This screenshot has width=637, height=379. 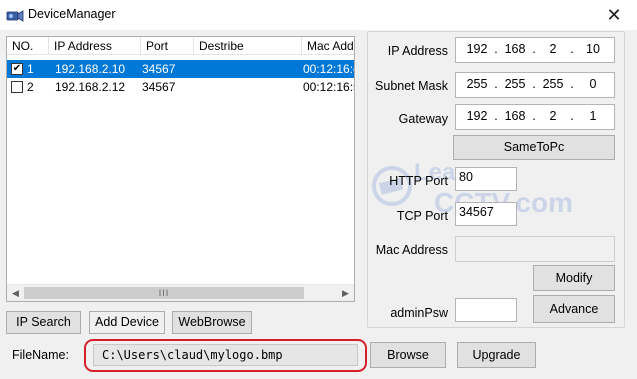 What do you see at coordinates (477, 116) in the screenshot?
I see `gateway-octet: 192` at bounding box center [477, 116].